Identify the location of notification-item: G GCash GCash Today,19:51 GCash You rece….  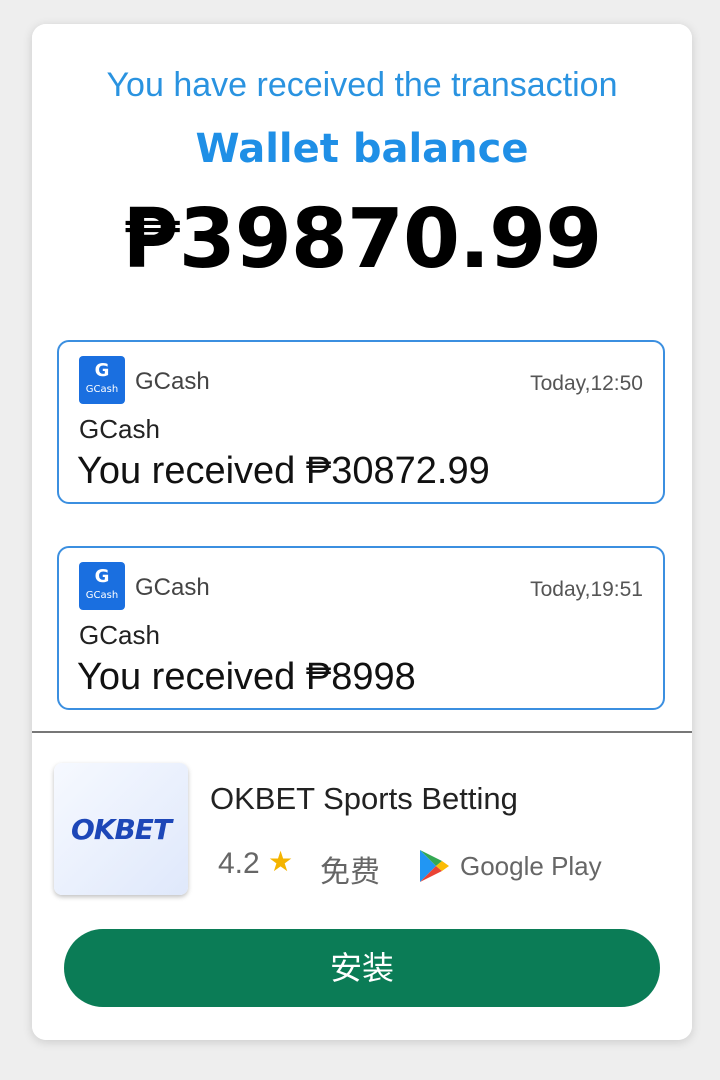
(361, 628).